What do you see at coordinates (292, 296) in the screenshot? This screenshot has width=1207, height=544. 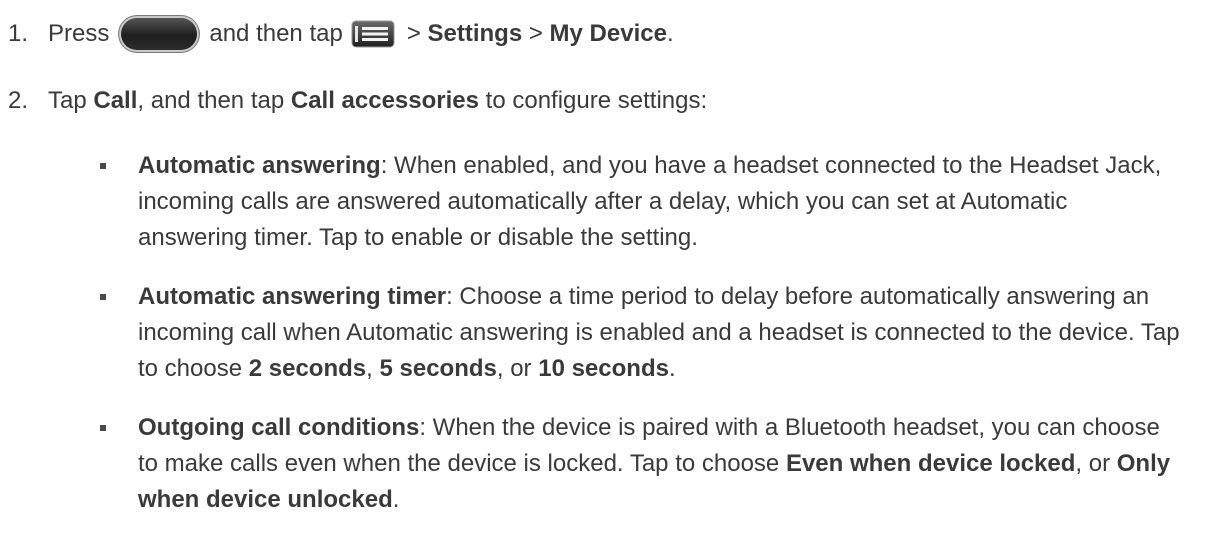 I see `setting-title: Automatic answering timer` at bounding box center [292, 296].